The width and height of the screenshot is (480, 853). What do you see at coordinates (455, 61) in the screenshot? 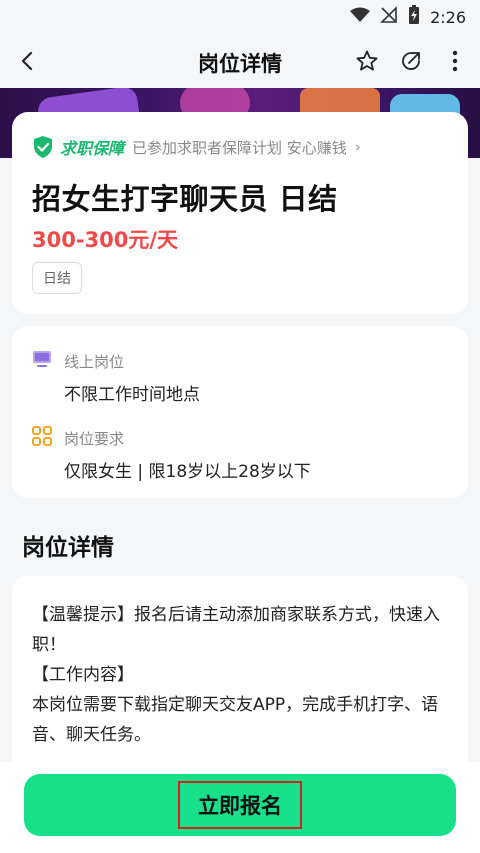
I see `more-options-icon` at bounding box center [455, 61].